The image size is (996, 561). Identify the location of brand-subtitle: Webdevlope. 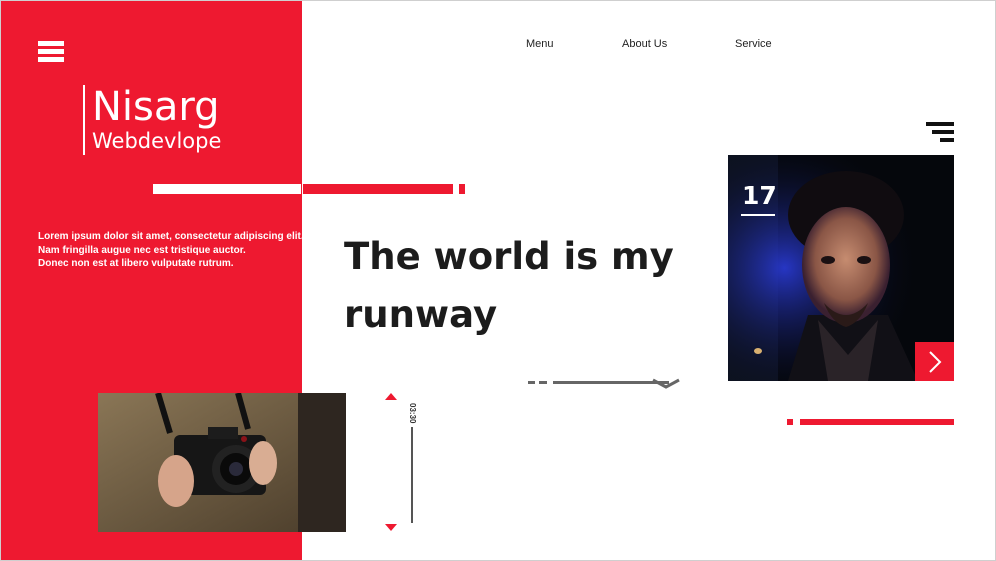
(157, 141).